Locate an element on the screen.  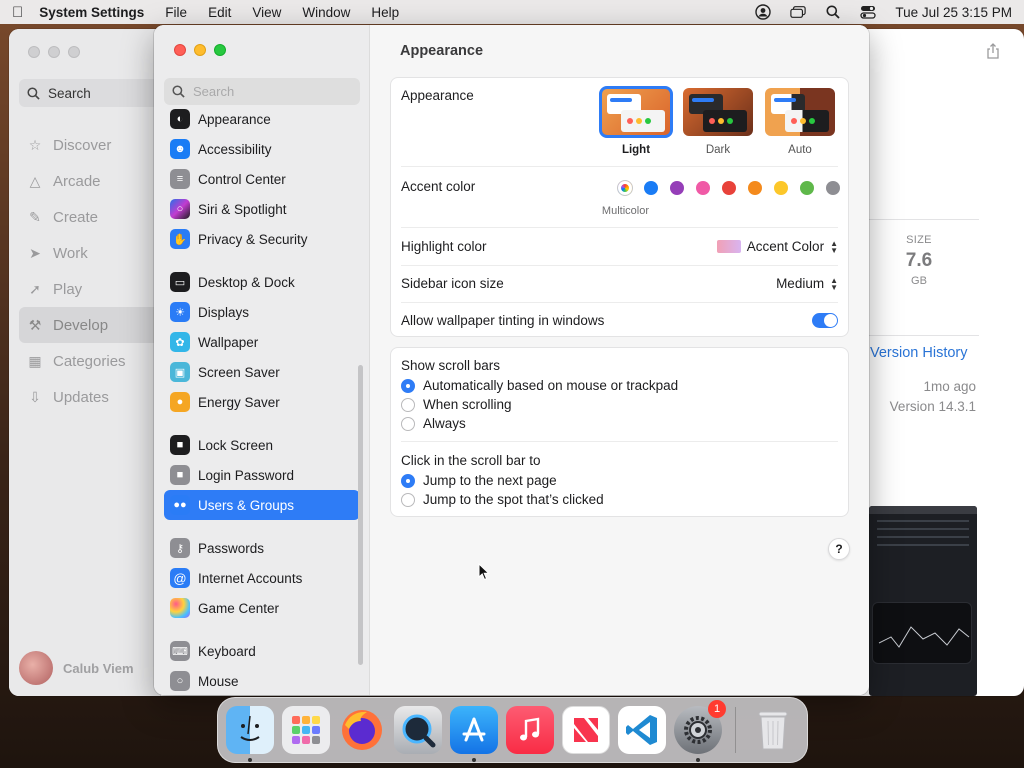
trash-icon is located at coordinates (773, 730).